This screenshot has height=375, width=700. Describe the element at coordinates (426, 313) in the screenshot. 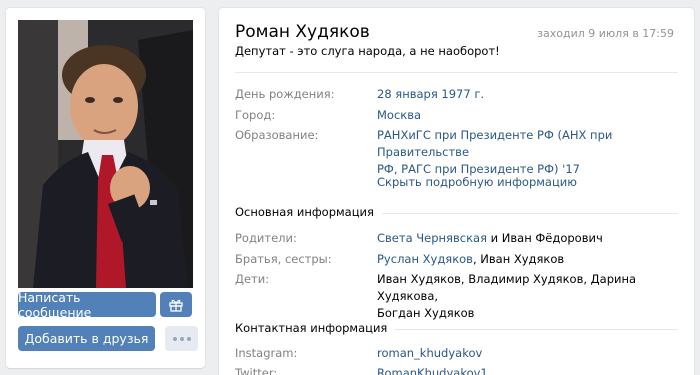

I see `children-line2: Богдан Худяков` at that location.